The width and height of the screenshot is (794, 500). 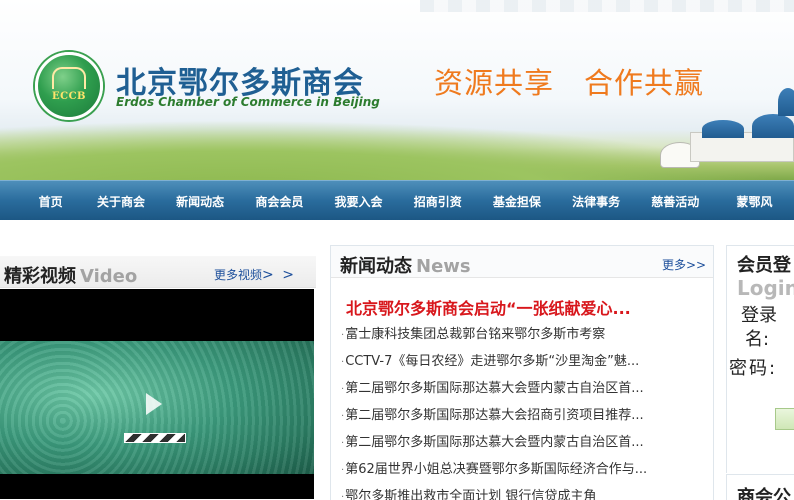 What do you see at coordinates (155, 438) in the screenshot?
I see `loading-bar` at bounding box center [155, 438].